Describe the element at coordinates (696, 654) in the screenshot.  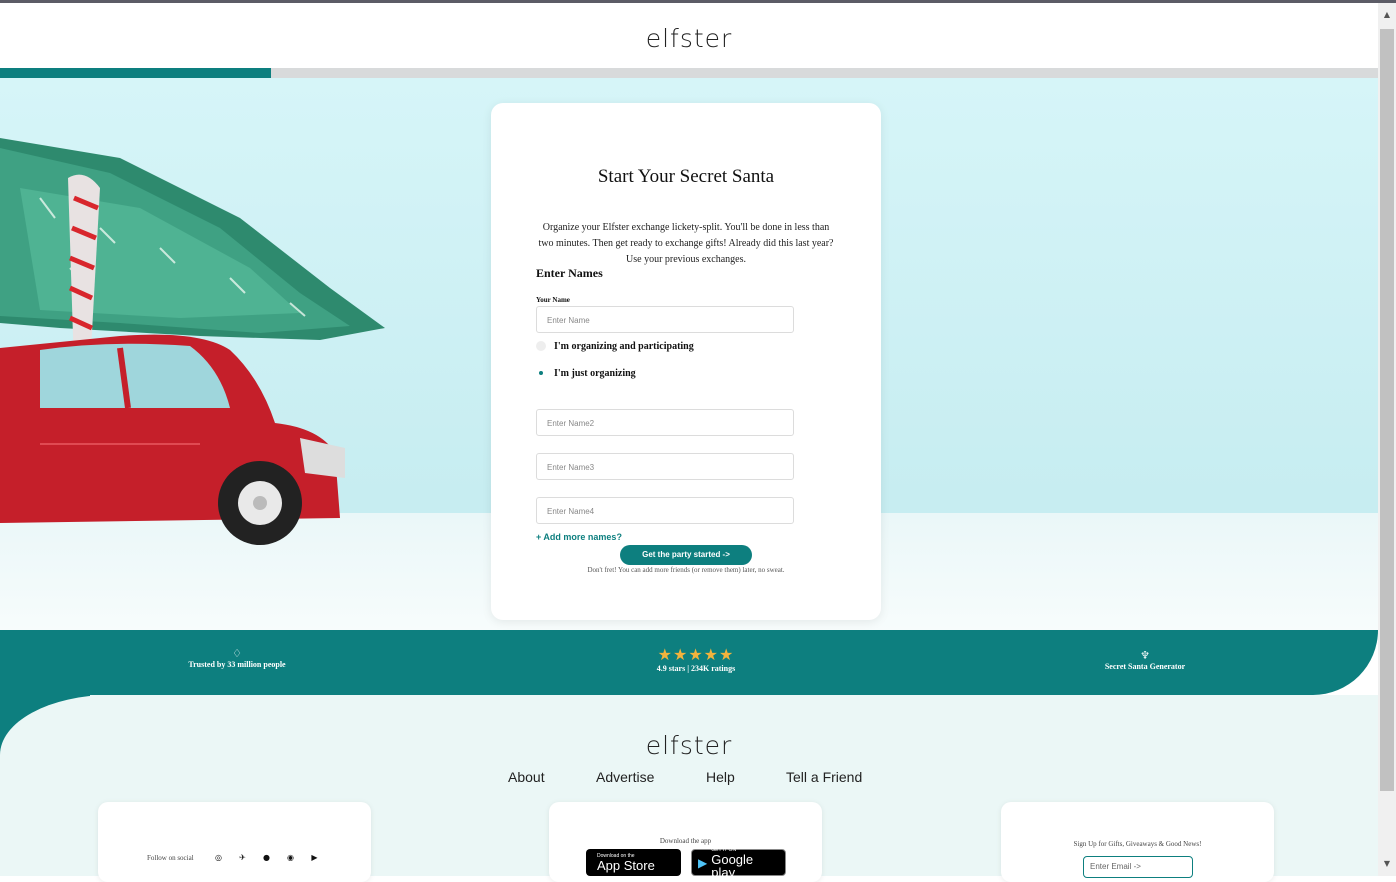
I see `rating-stars: ★★★★★` at that location.